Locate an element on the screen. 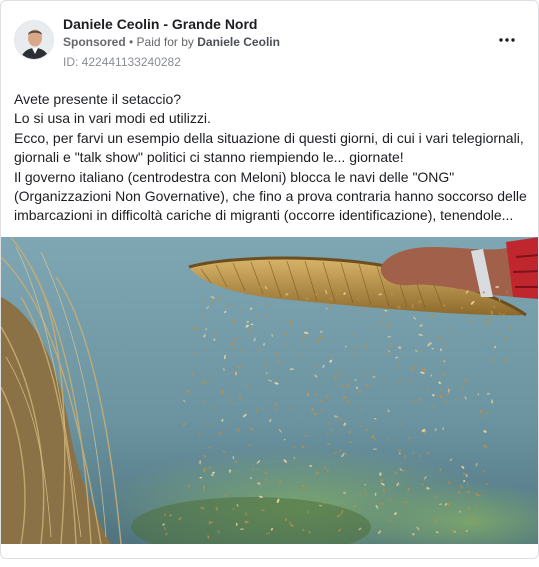 This screenshot has width=539, height=567. page-name: Daniele Ceolin - Grande Nord is located at coordinates (160, 24).